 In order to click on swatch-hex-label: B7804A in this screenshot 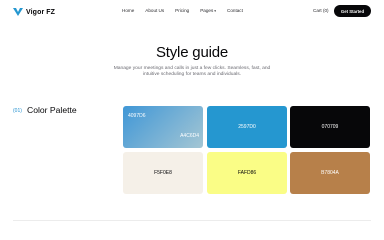, I will do `click(330, 173)`.